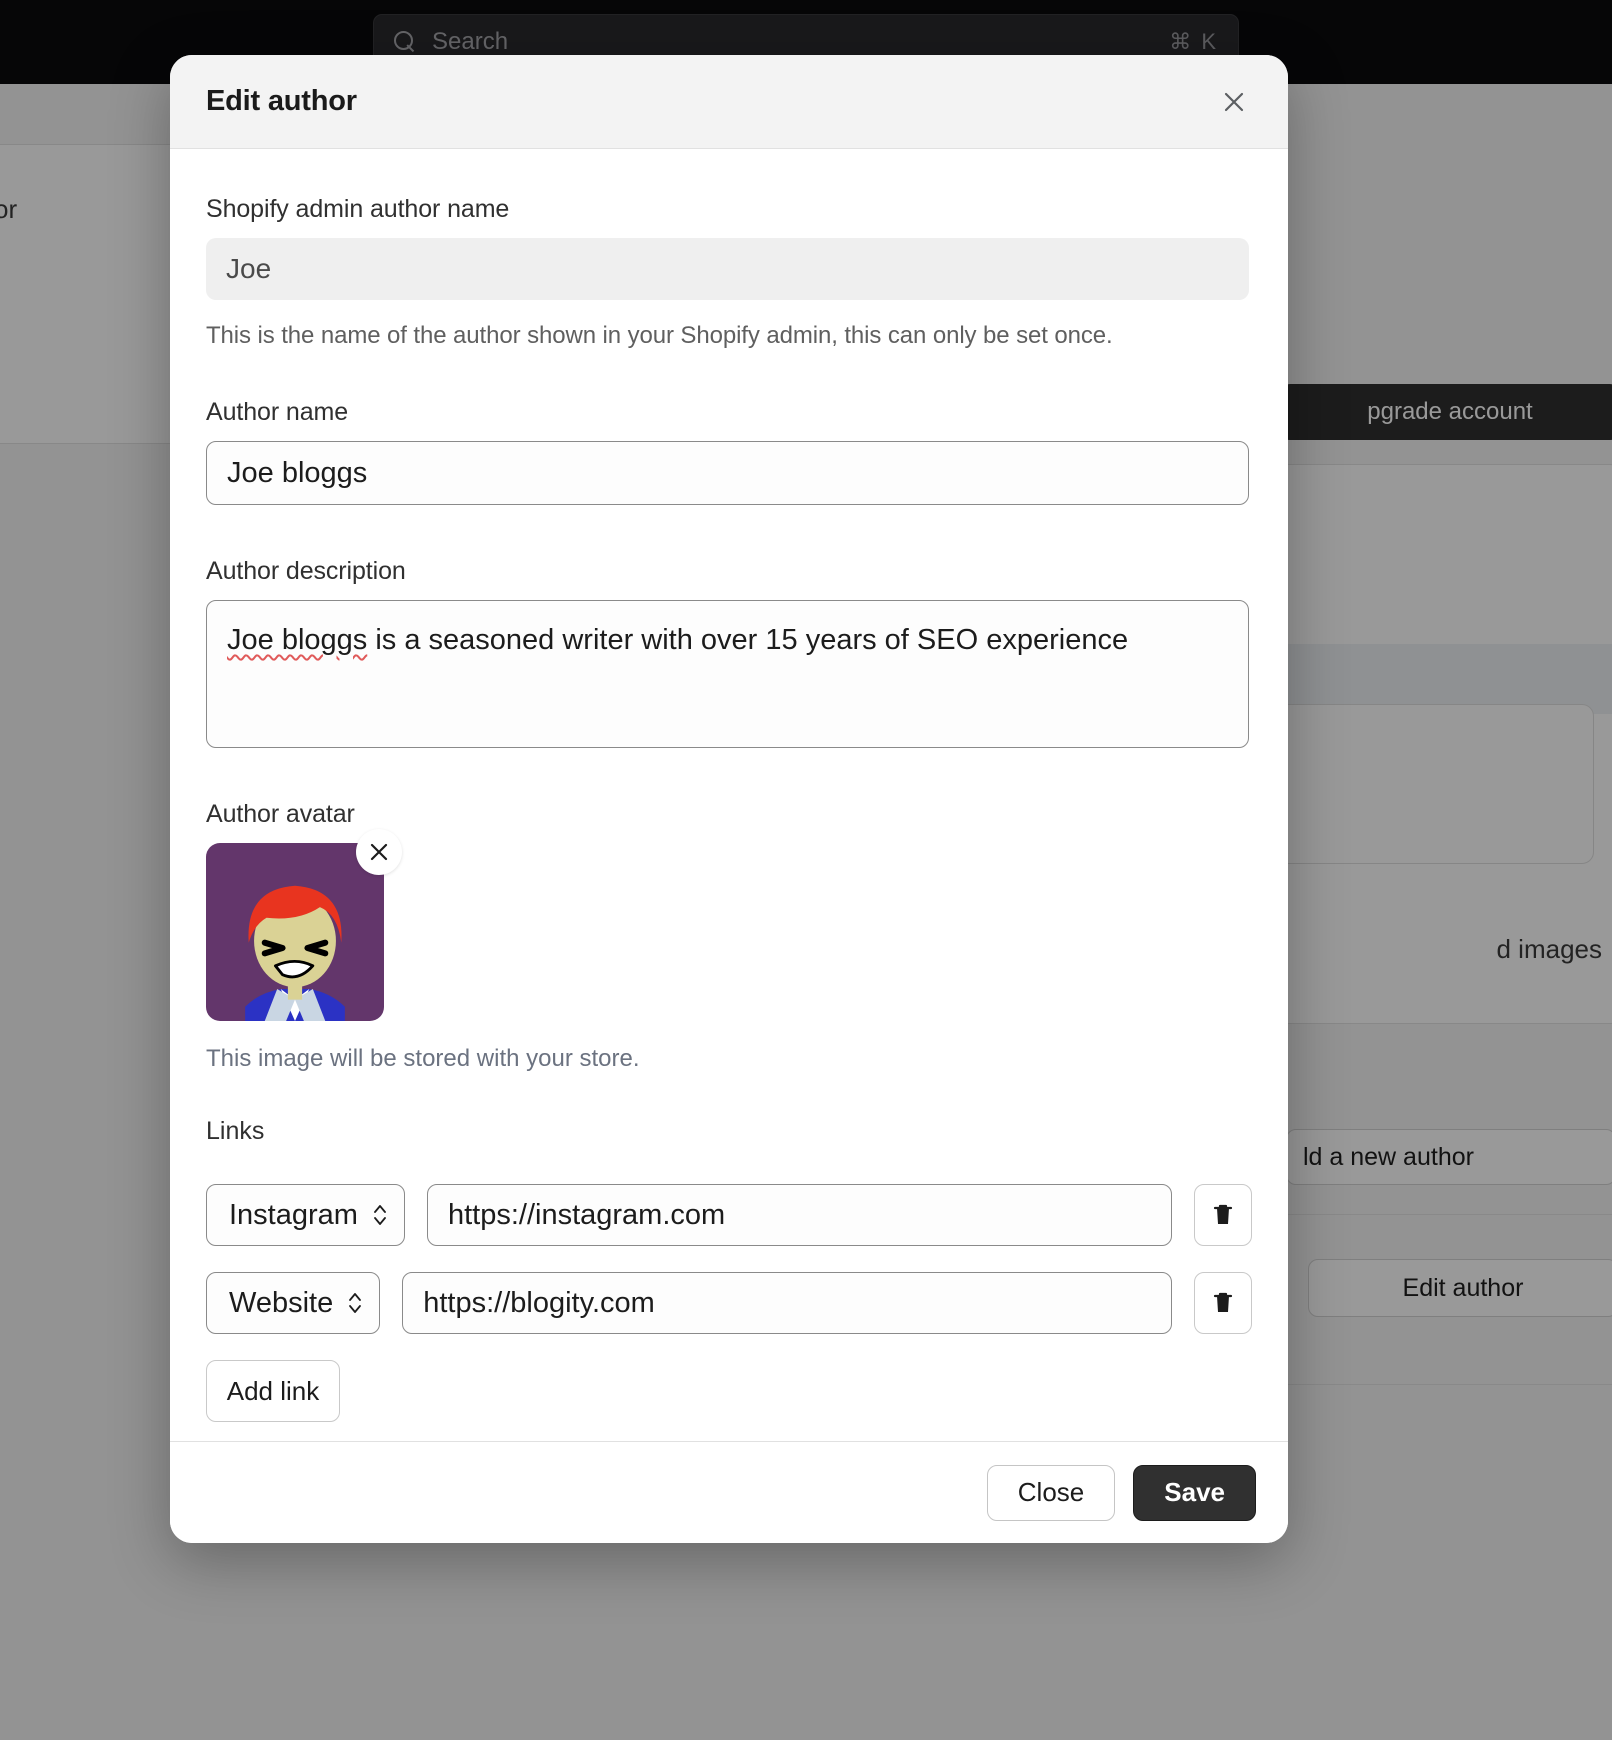 This screenshot has height=1740, width=1612. Describe the element at coordinates (729, 1492) in the screenshot. I see `modal-footer: Close Save` at that location.